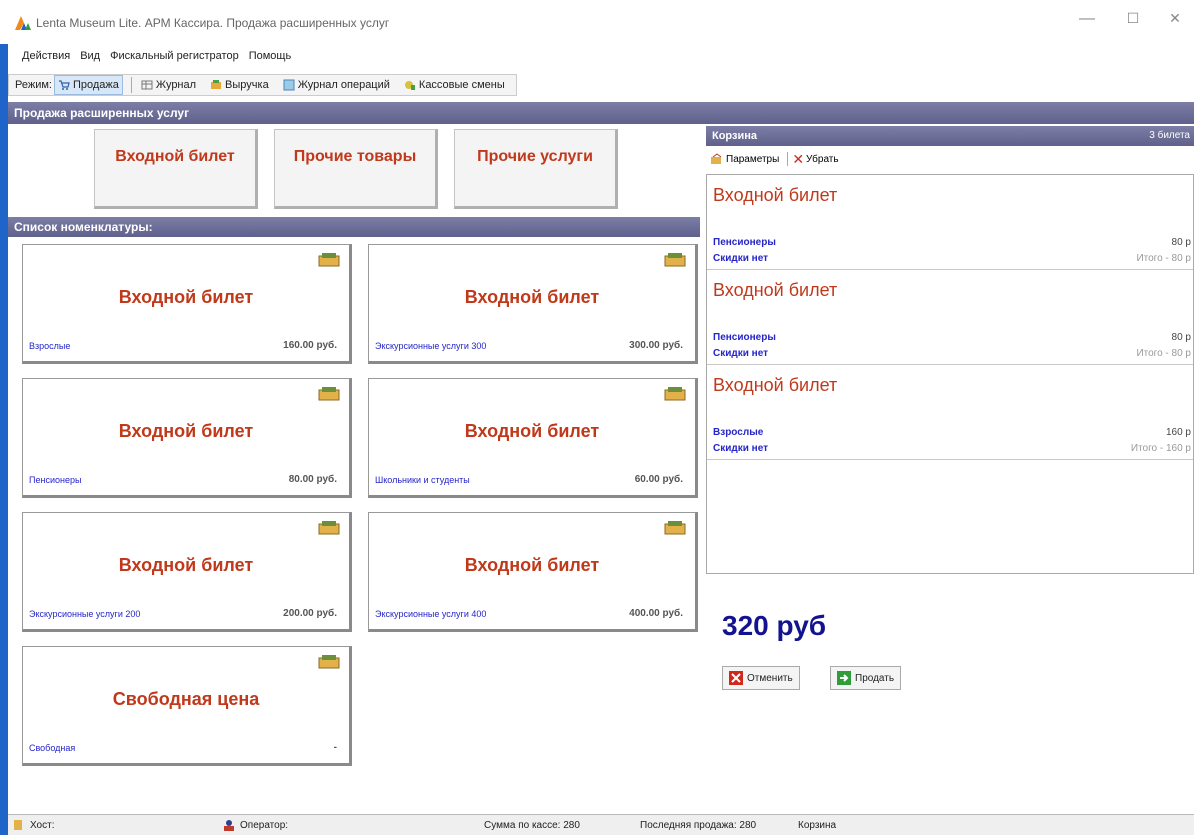 This screenshot has width=1194, height=835. What do you see at coordinates (289, 85) in the screenshot?
I see `operations-log-icon` at bounding box center [289, 85].